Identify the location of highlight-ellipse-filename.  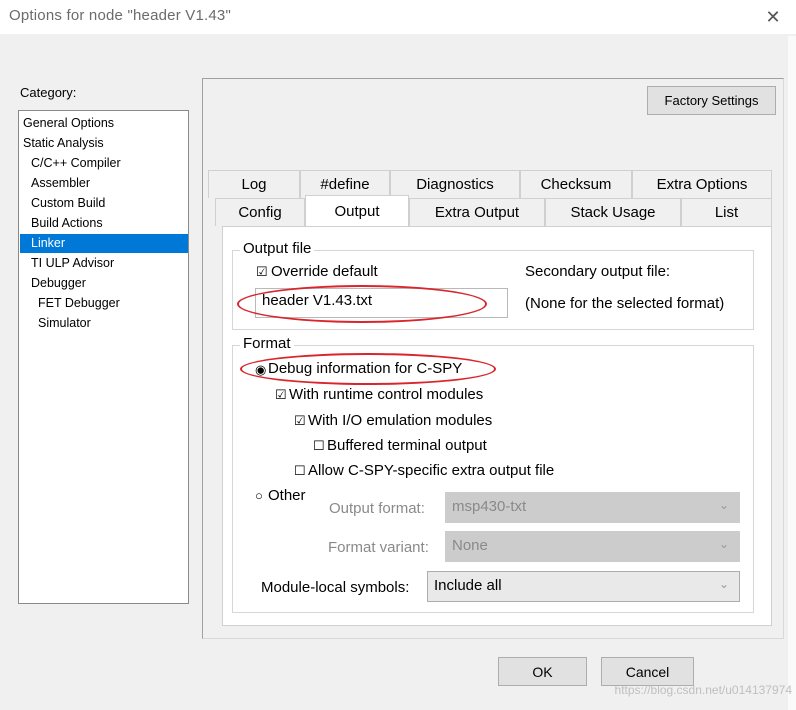
(362, 304).